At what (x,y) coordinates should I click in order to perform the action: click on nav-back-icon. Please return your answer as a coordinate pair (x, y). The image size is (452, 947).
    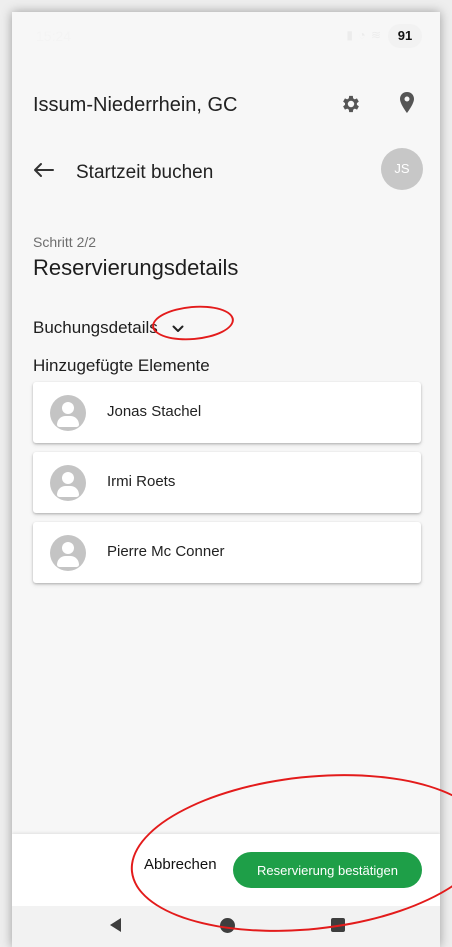
    Looking at the image, I should click on (116, 925).